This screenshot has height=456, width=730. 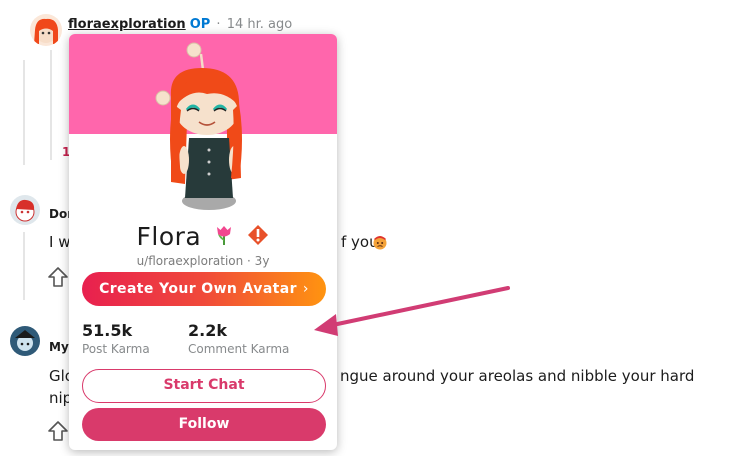 I want to click on create-avatar-button: Create Your Own Avatar ›, so click(x=204, y=289).